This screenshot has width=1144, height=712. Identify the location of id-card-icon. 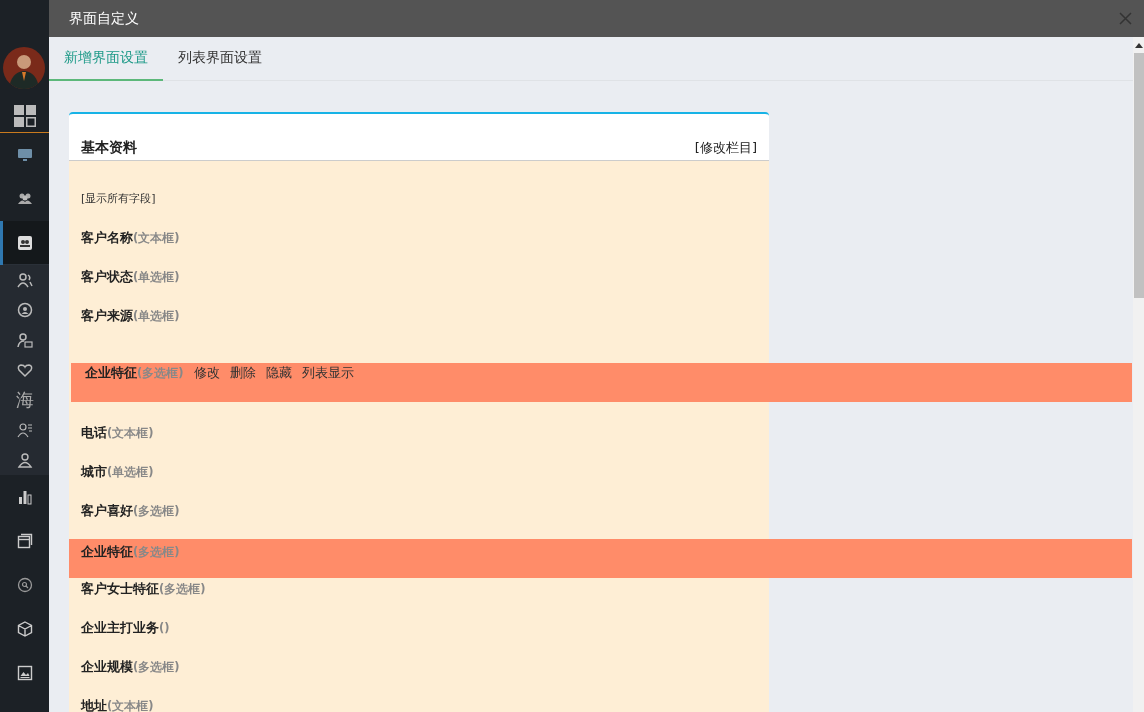
(24, 243).